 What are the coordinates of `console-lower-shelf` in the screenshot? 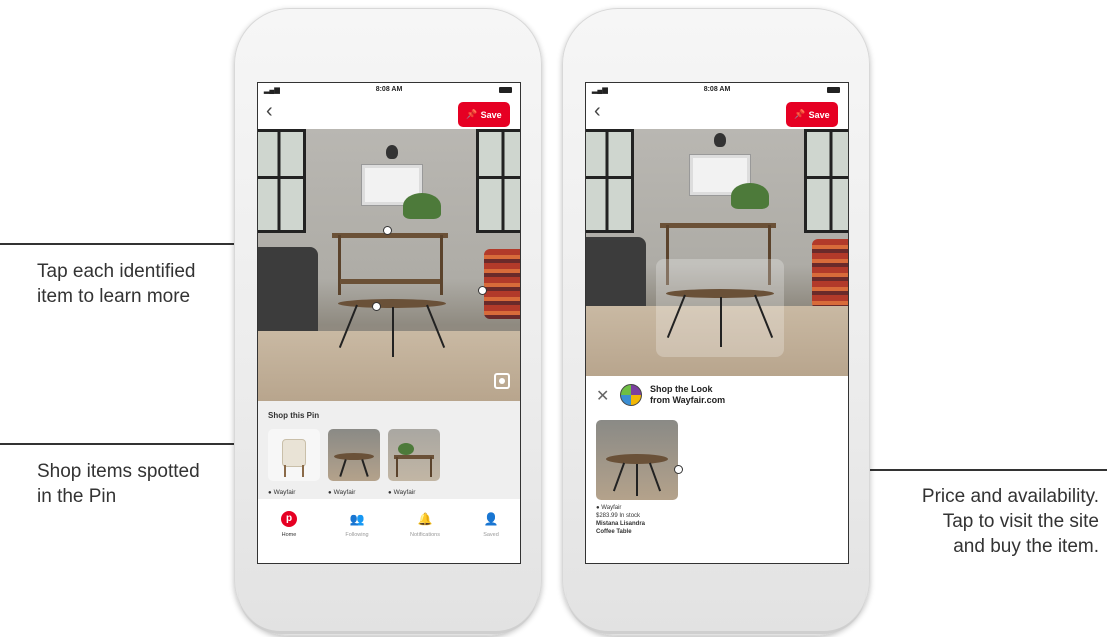 It's located at (390, 281).